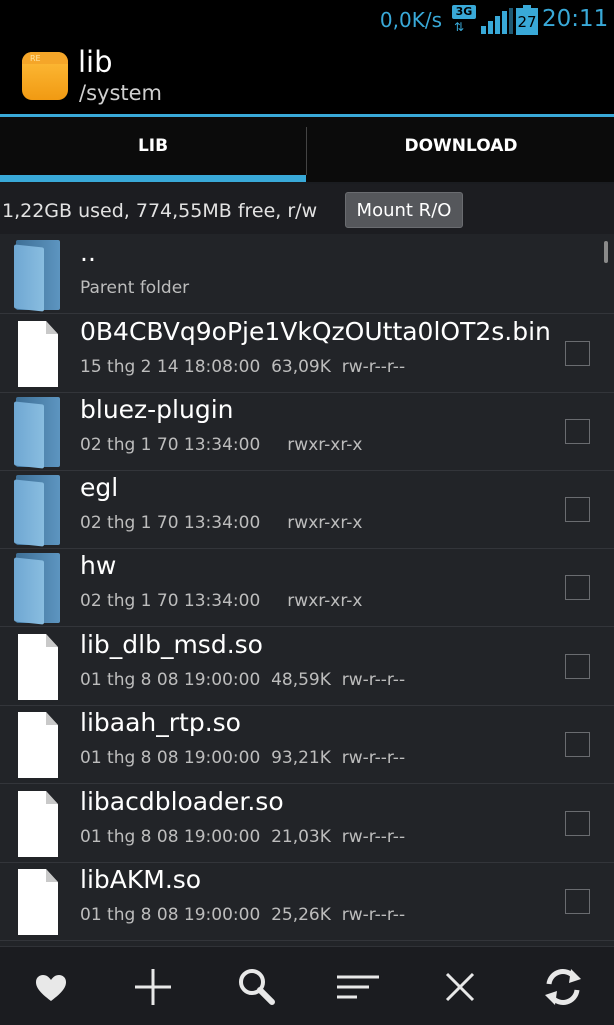 This screenshot has height=1025, width=614. Describe the element at coordinates (243, 837) in the screenshot. I see `file-meta: 01 thg 8 08 19:00:00 21,03K rw-r--r--` at that location.